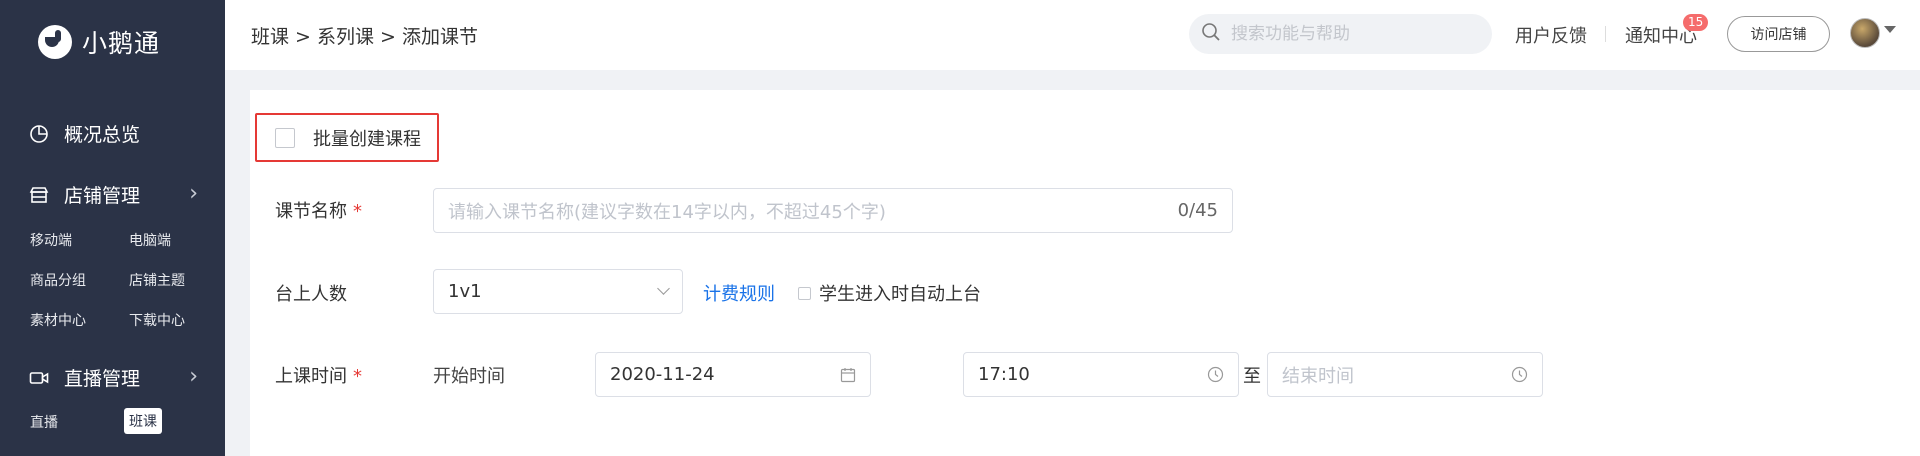 The width and height of the screenshot is (1920, 456). Describe the element at coordinates (1405, 374) in the screenshot. I see `end-time-picker: 结束时间` at that location.